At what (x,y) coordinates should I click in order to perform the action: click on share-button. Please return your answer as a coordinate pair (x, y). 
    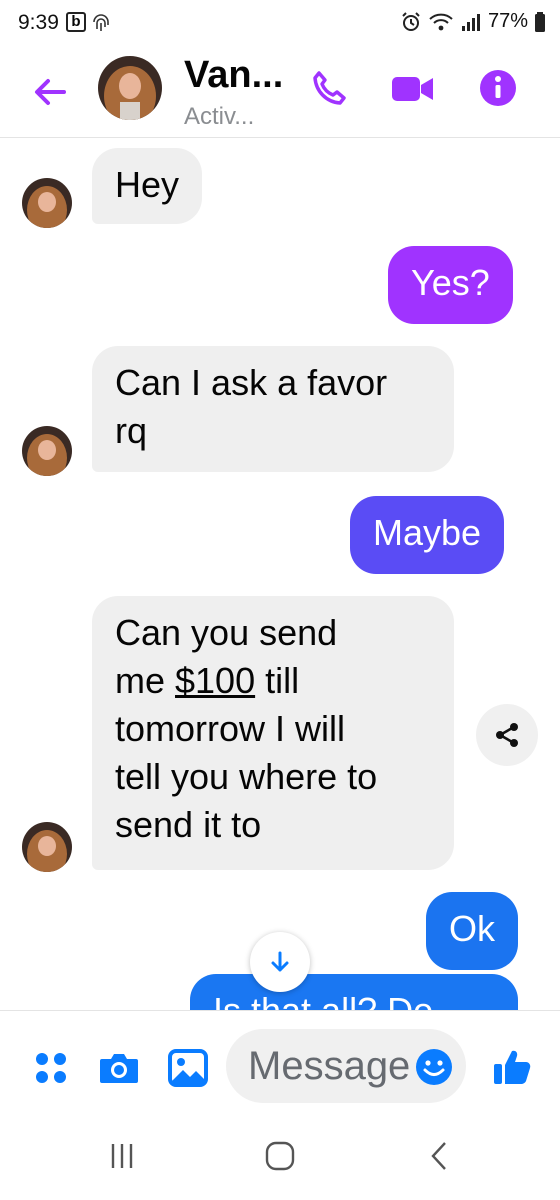
    Looking at the image, I should click on (507, 735).